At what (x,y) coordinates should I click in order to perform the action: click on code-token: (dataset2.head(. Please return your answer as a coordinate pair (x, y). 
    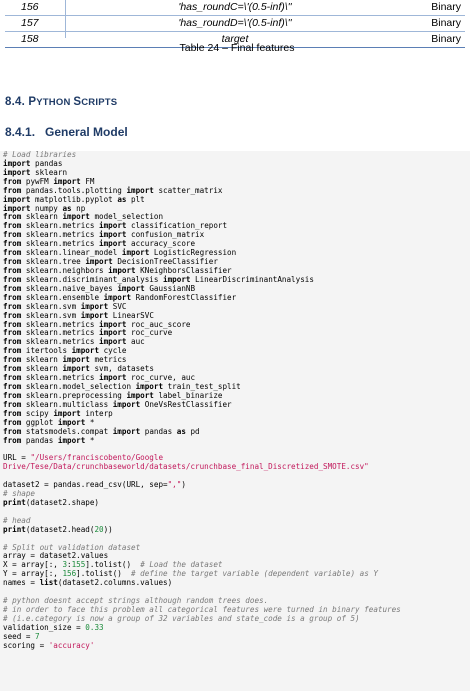
    Looking at the image, I should click on (60, 529).